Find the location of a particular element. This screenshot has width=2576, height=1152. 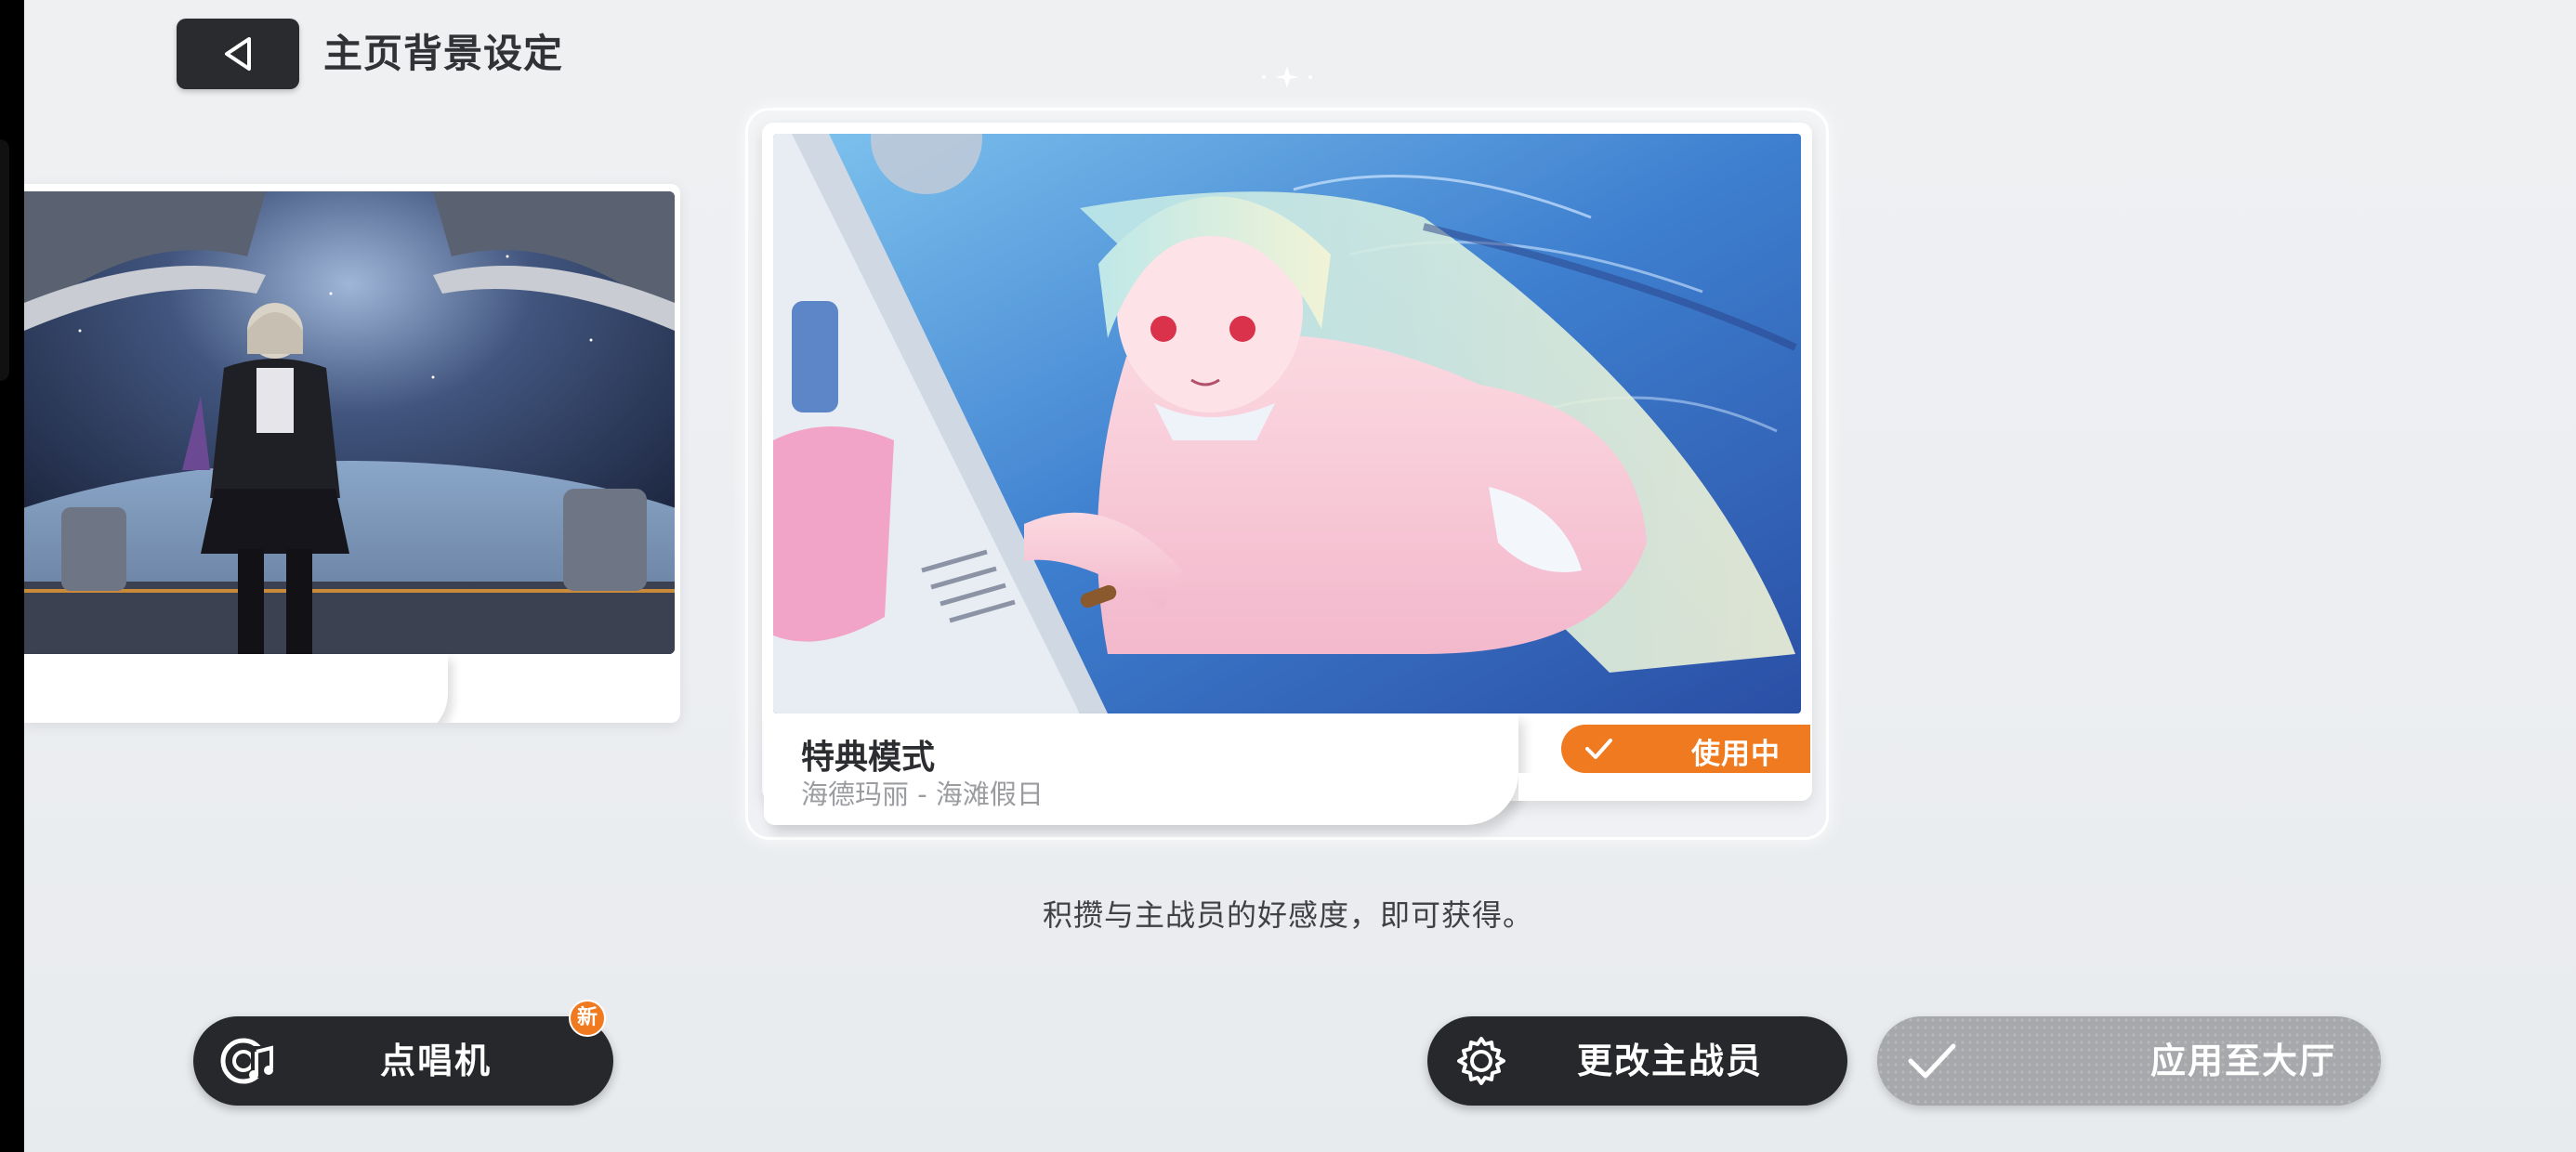

change-main-operator-button: 更改主战员 is located at coordinates (1637, 1061).